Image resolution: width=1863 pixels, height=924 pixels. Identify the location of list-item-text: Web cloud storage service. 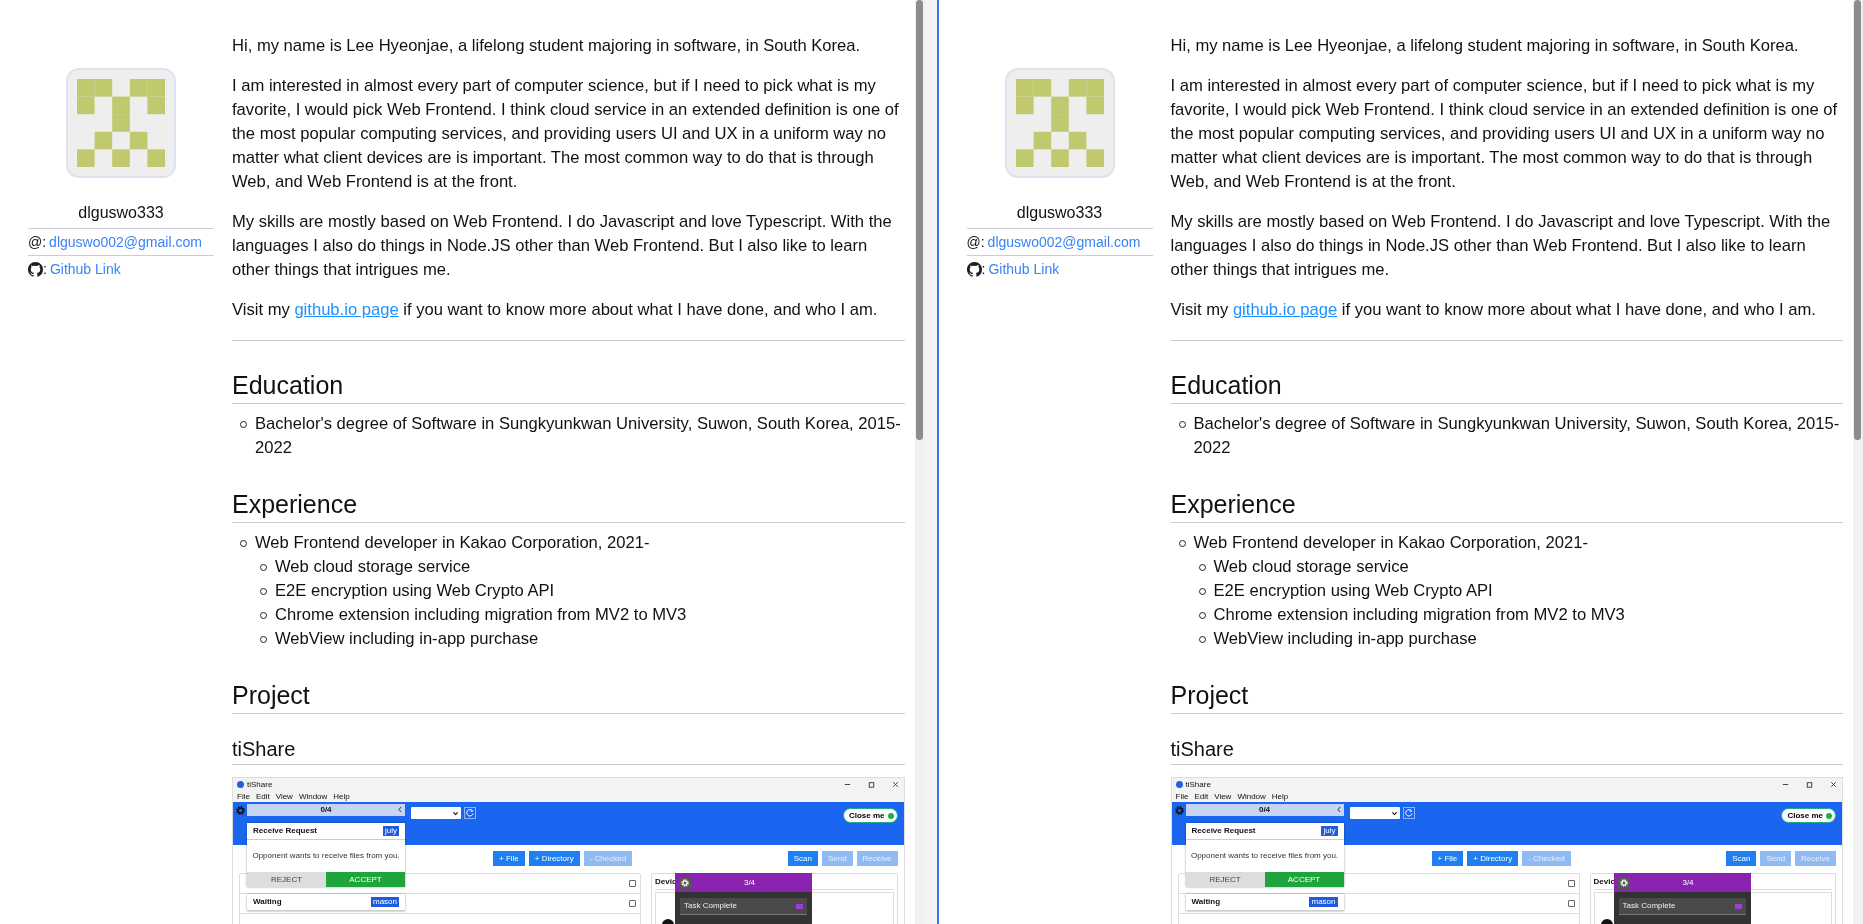
(1311, 567).